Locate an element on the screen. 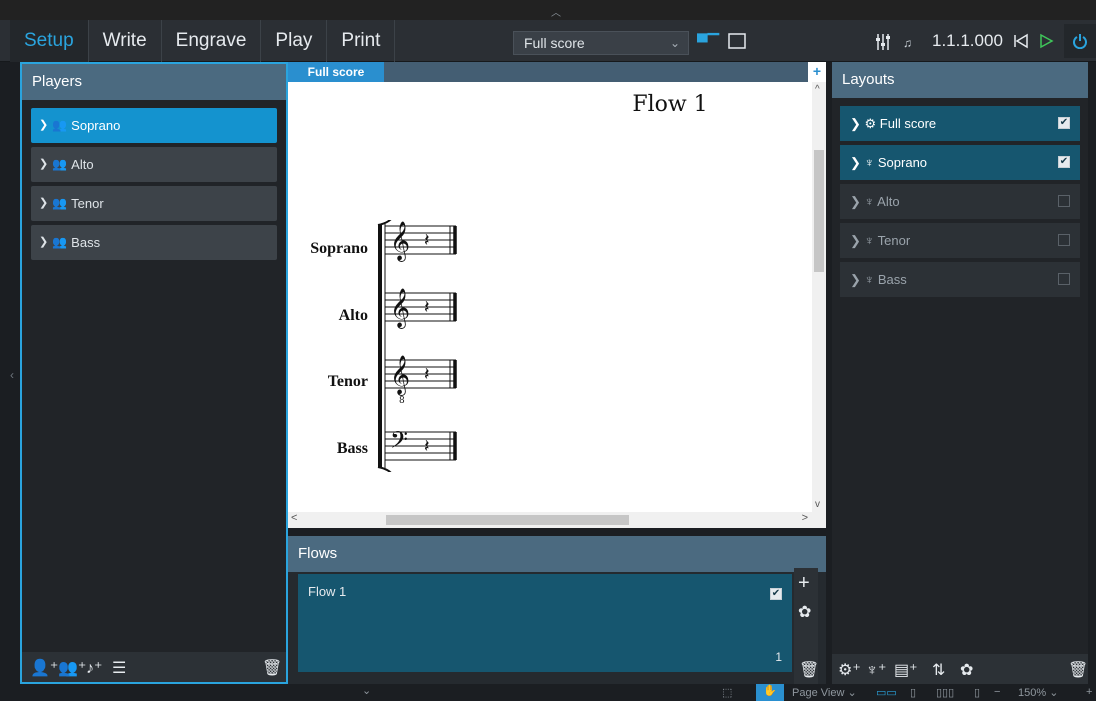 The height and width of the screenshot is (701, 1096). add-flow-icon: + is located at coordinates (804, 583).